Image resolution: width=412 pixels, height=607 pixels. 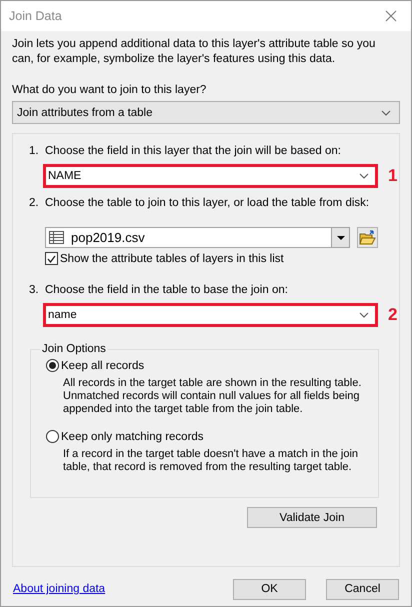 What do you see at coordinates (159, 290) in the screenshot?
I see `step-label: 3. Choose the field in the table to base the join on:` at bounding box center [159, 290].